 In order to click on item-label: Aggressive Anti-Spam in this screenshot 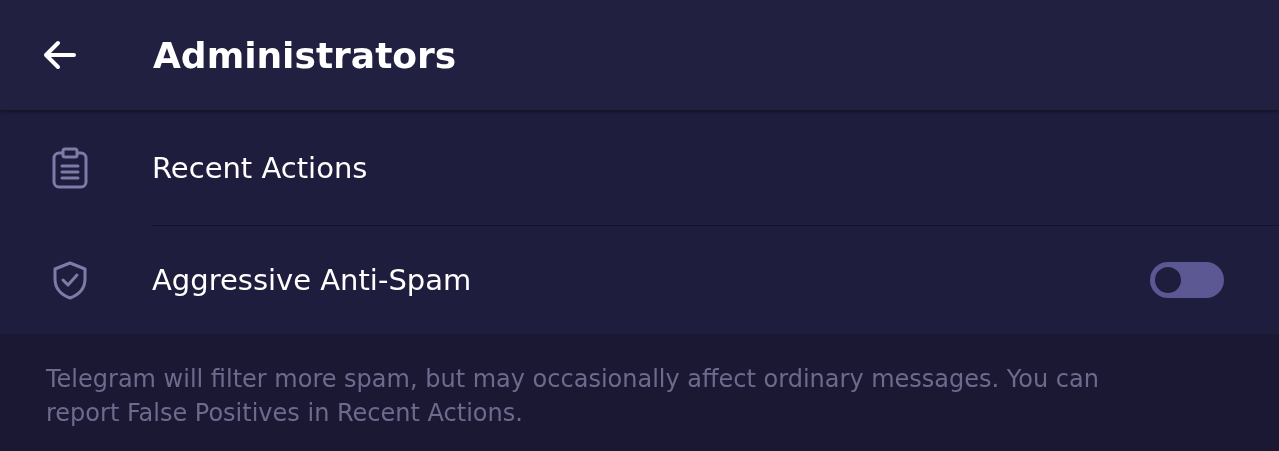, I will do `click(312, 280)`.